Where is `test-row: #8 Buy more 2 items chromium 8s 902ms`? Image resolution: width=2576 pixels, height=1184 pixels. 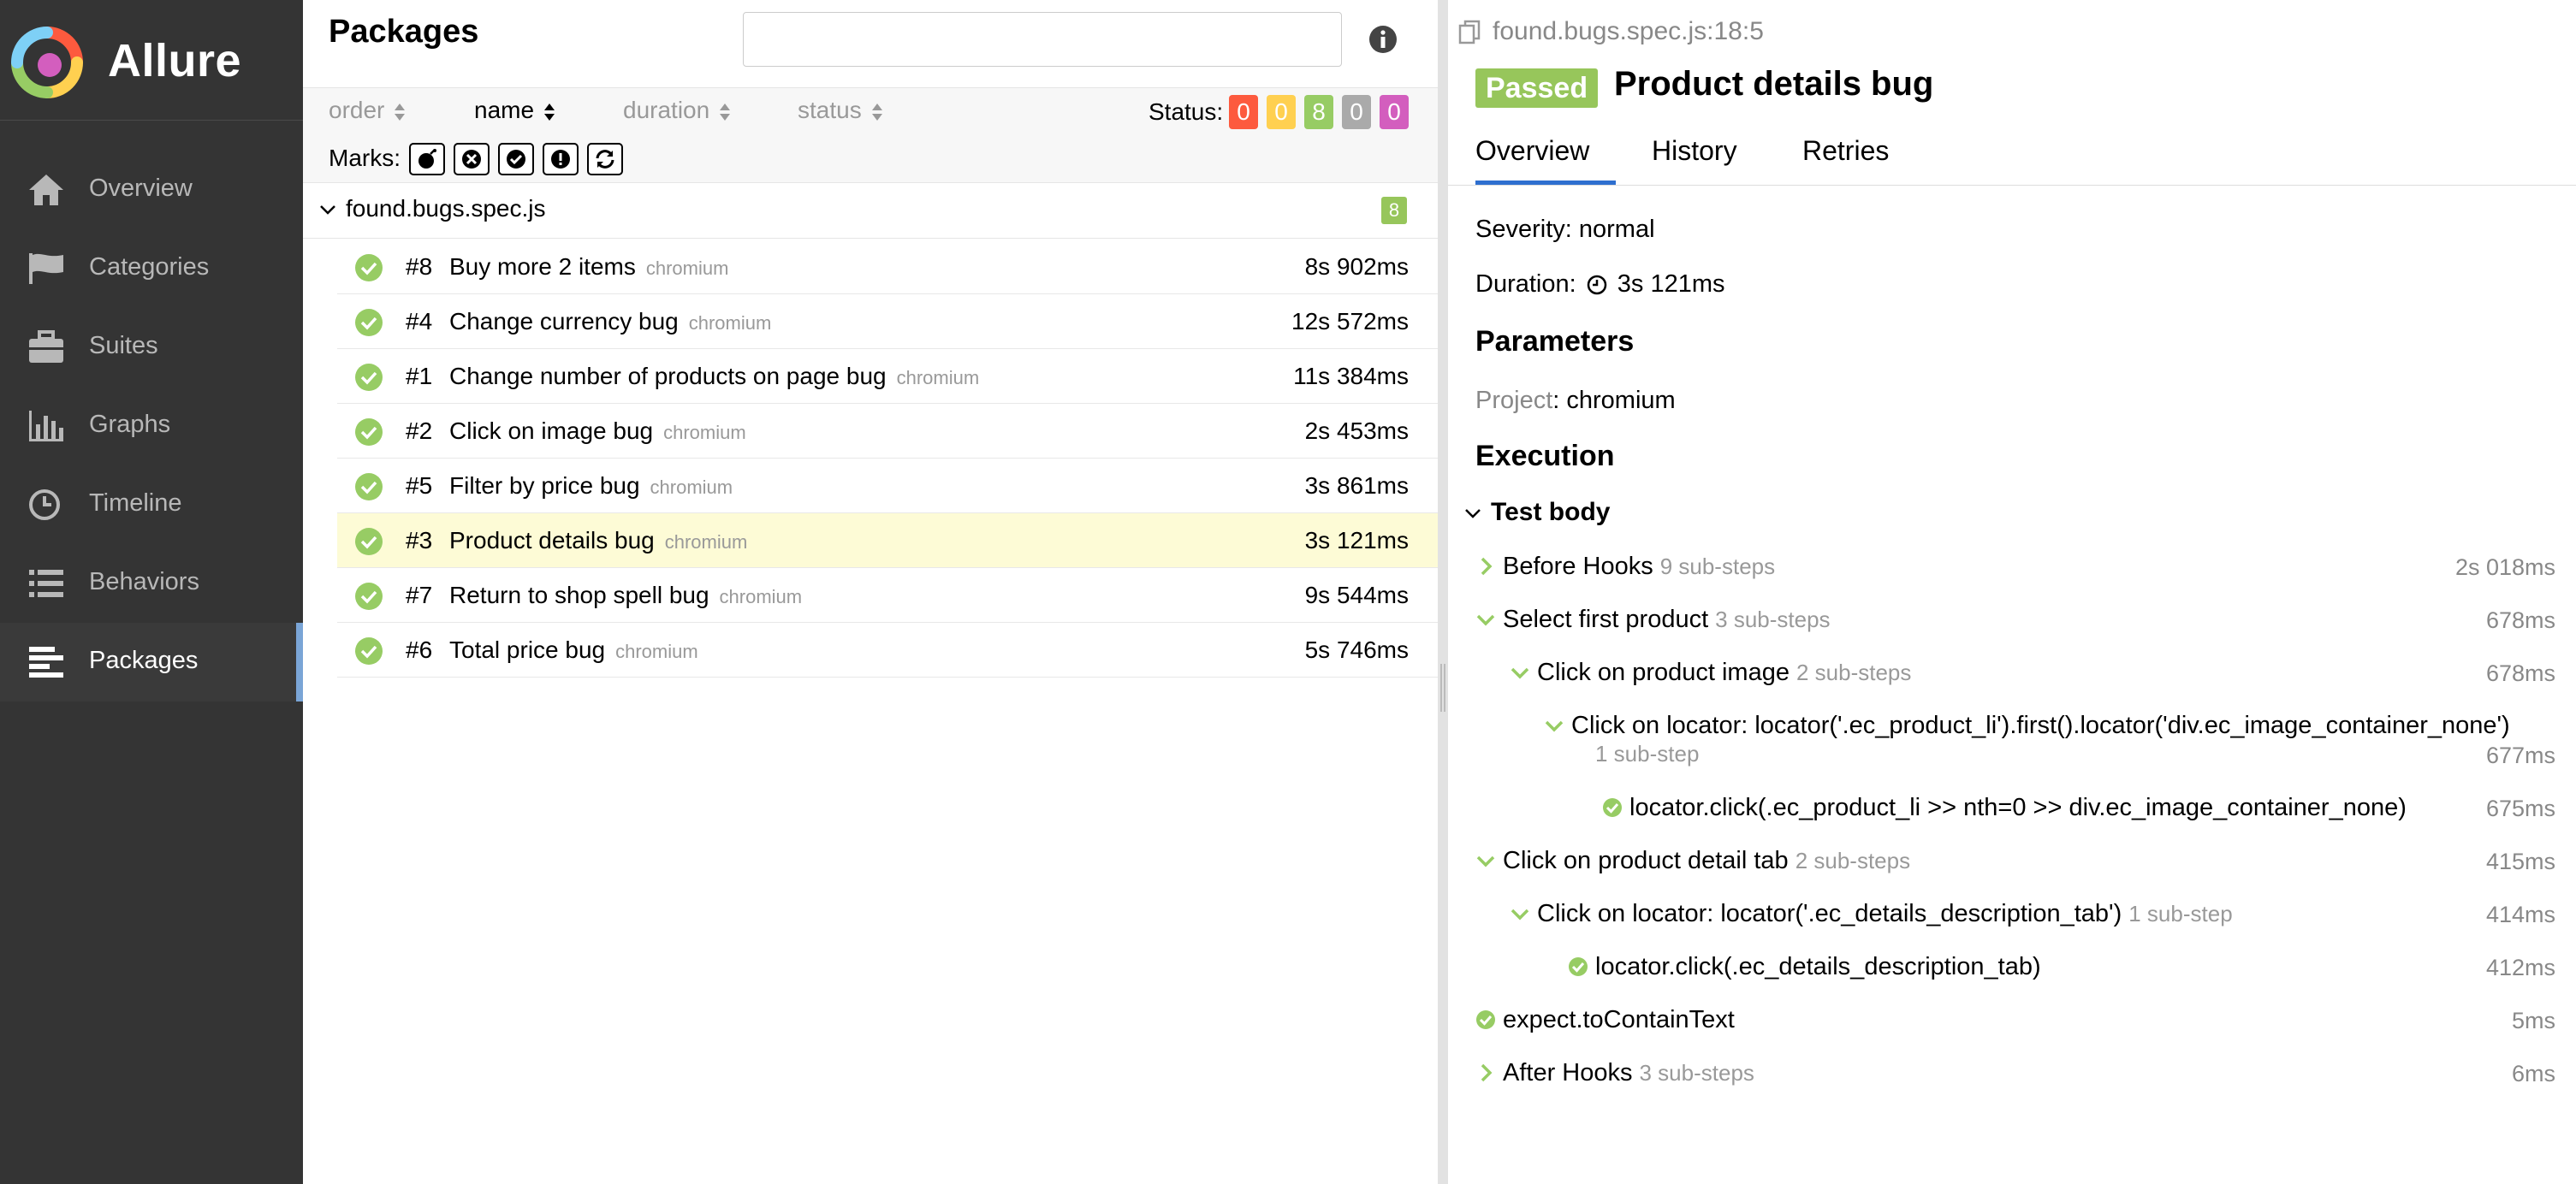
test-row: #8 Buy more 2 items chromium 8s 902ms is located at coordinates (887, 267).